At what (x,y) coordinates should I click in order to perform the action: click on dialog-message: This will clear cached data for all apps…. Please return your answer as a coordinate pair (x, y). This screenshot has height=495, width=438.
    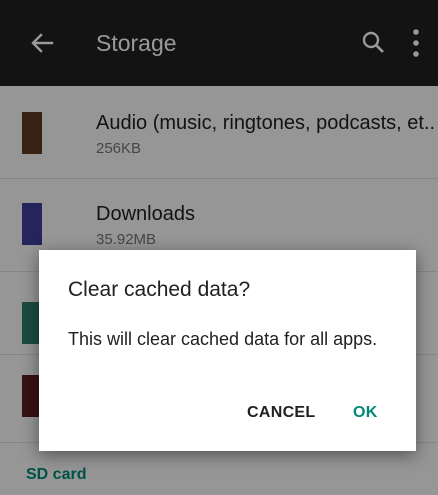
    Looking at the image, I should click on (223, 339).